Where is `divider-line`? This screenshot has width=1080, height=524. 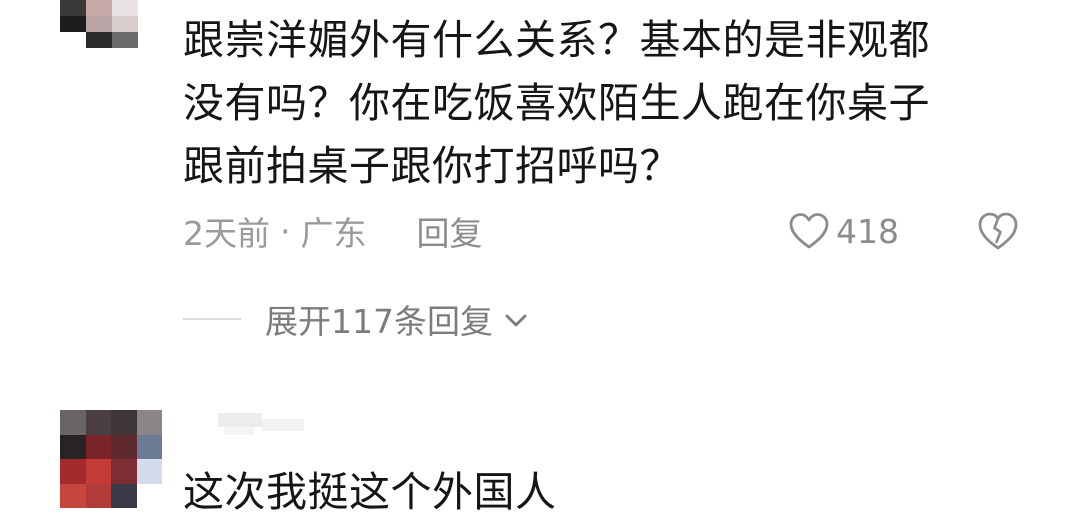 divider-line is located at coordinates (212, 319).